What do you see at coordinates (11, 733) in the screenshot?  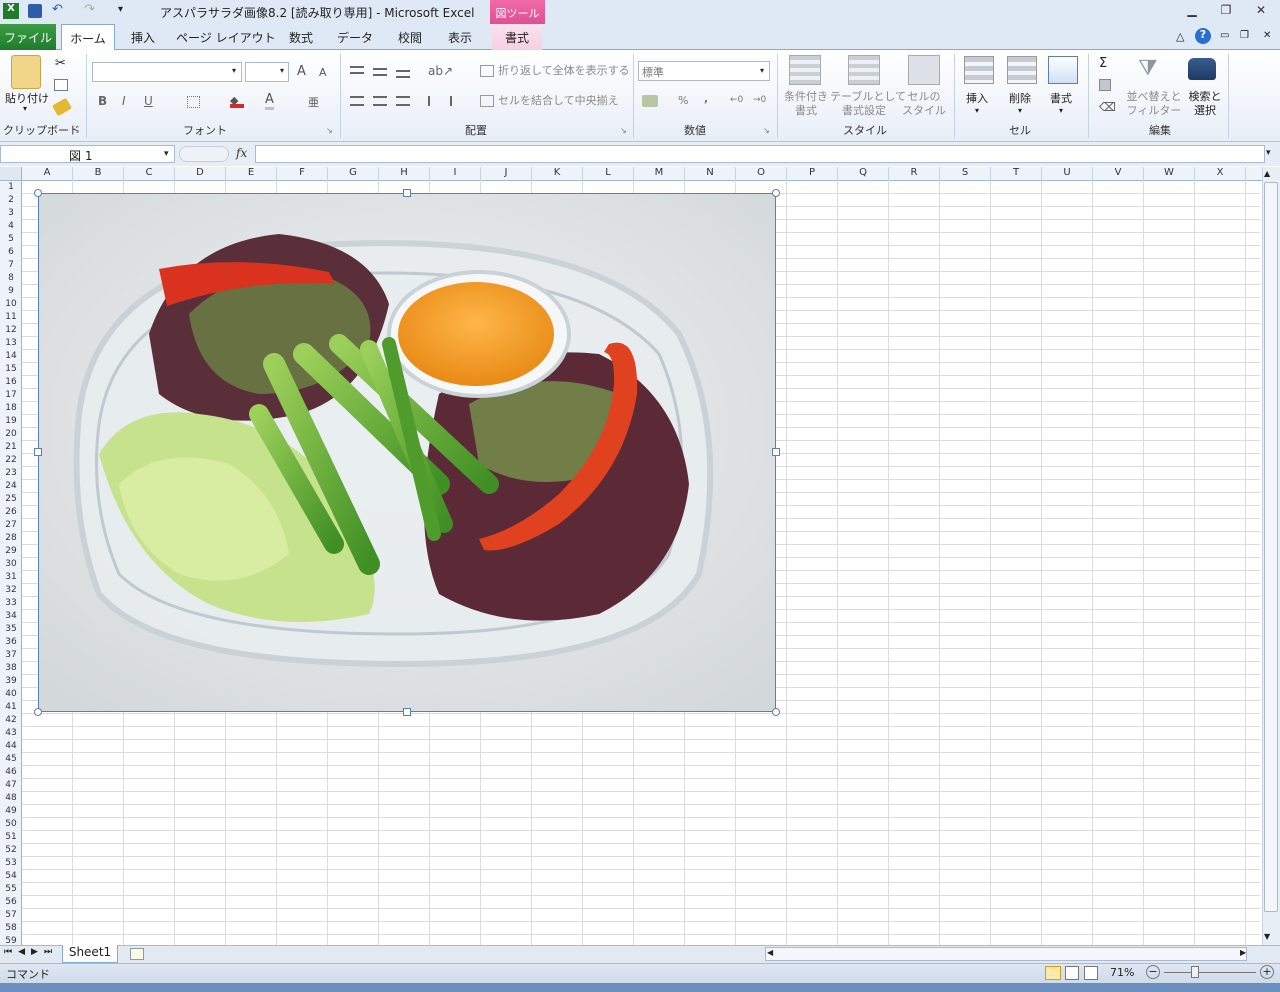 I see `row-header: 43` at bounding box center [11, 733].